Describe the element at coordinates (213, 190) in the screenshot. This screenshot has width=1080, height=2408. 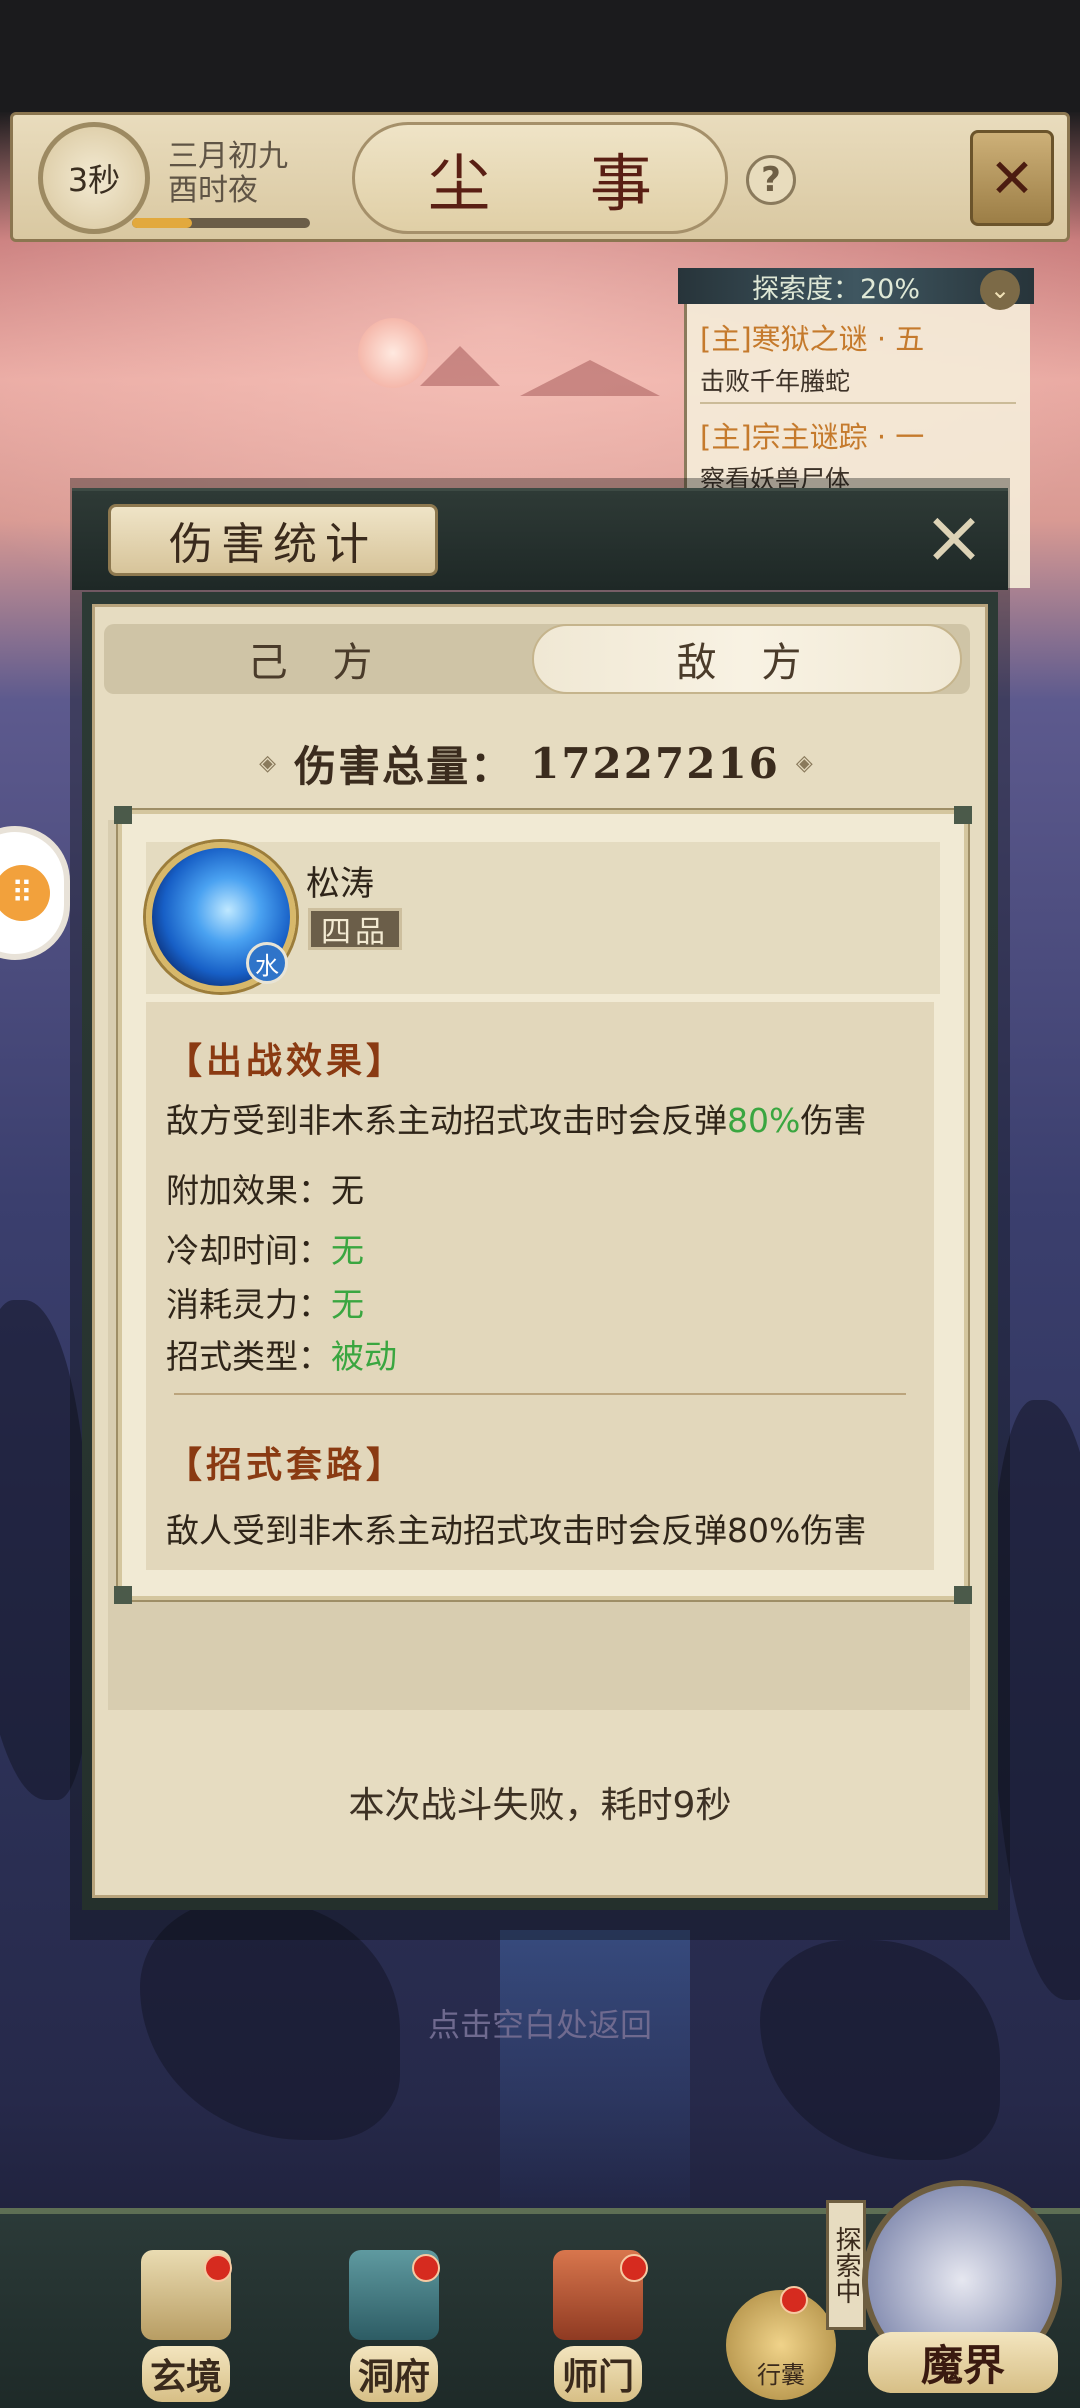
I see `date-line-2: 酉时夜` at that location.